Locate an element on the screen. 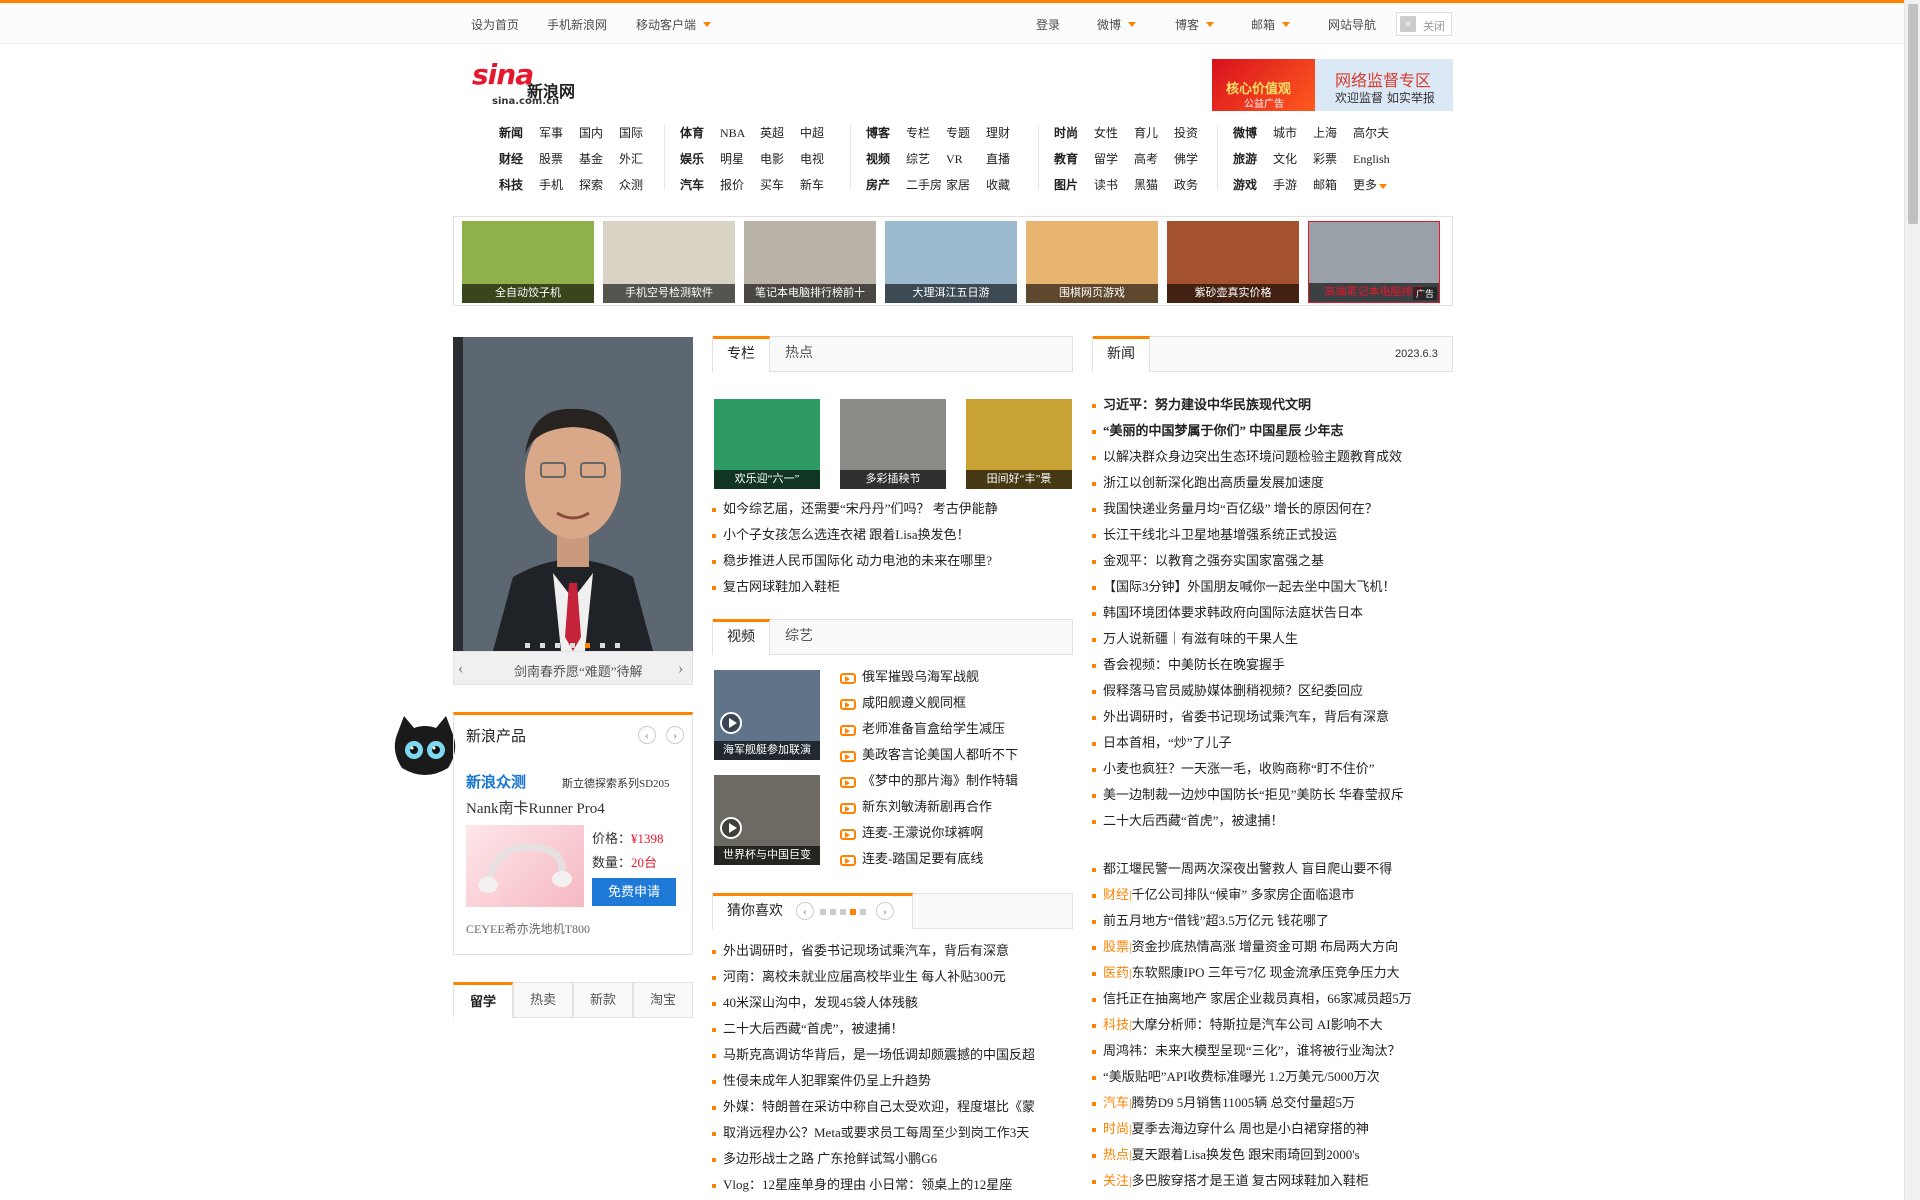  header-banner: 核心价值观 公益广告 网络监督专区 欢迎监督 如实举报 is located at coordinates (1332, 85).